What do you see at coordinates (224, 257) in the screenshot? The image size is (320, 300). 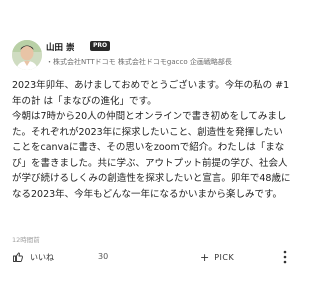 I see `pick-label: PICK` at bounding box center [224, 257].